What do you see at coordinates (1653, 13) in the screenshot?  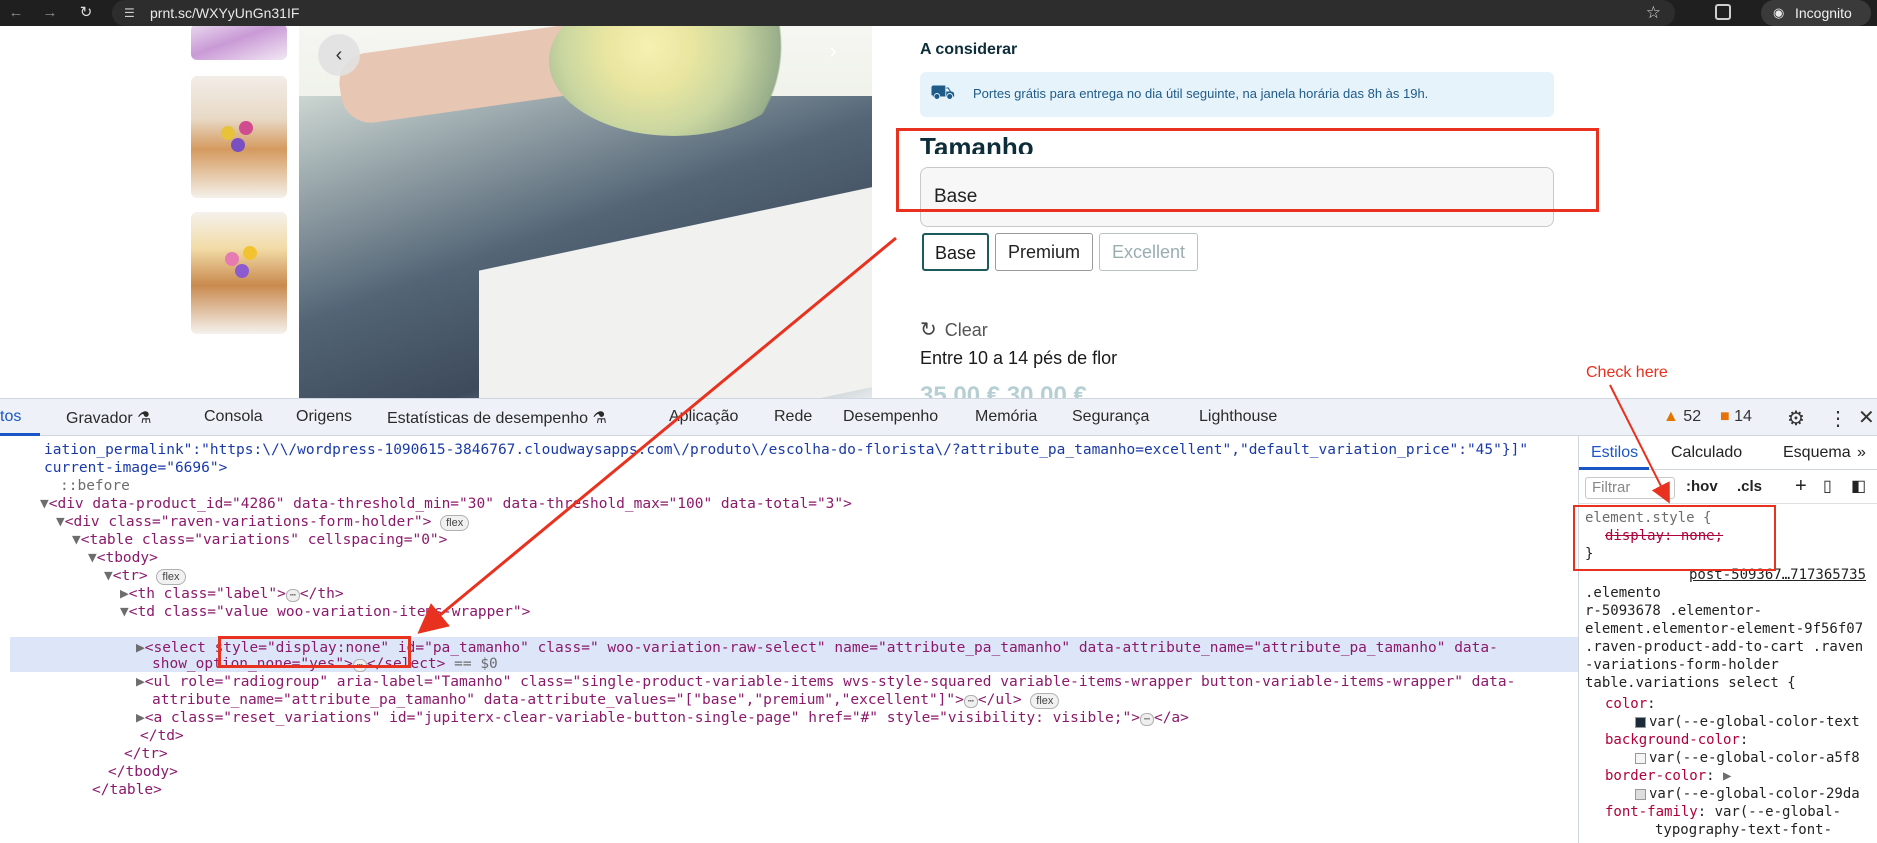 I see `bookmark-star-icon: ☆` at bounding box center [1653, 13].